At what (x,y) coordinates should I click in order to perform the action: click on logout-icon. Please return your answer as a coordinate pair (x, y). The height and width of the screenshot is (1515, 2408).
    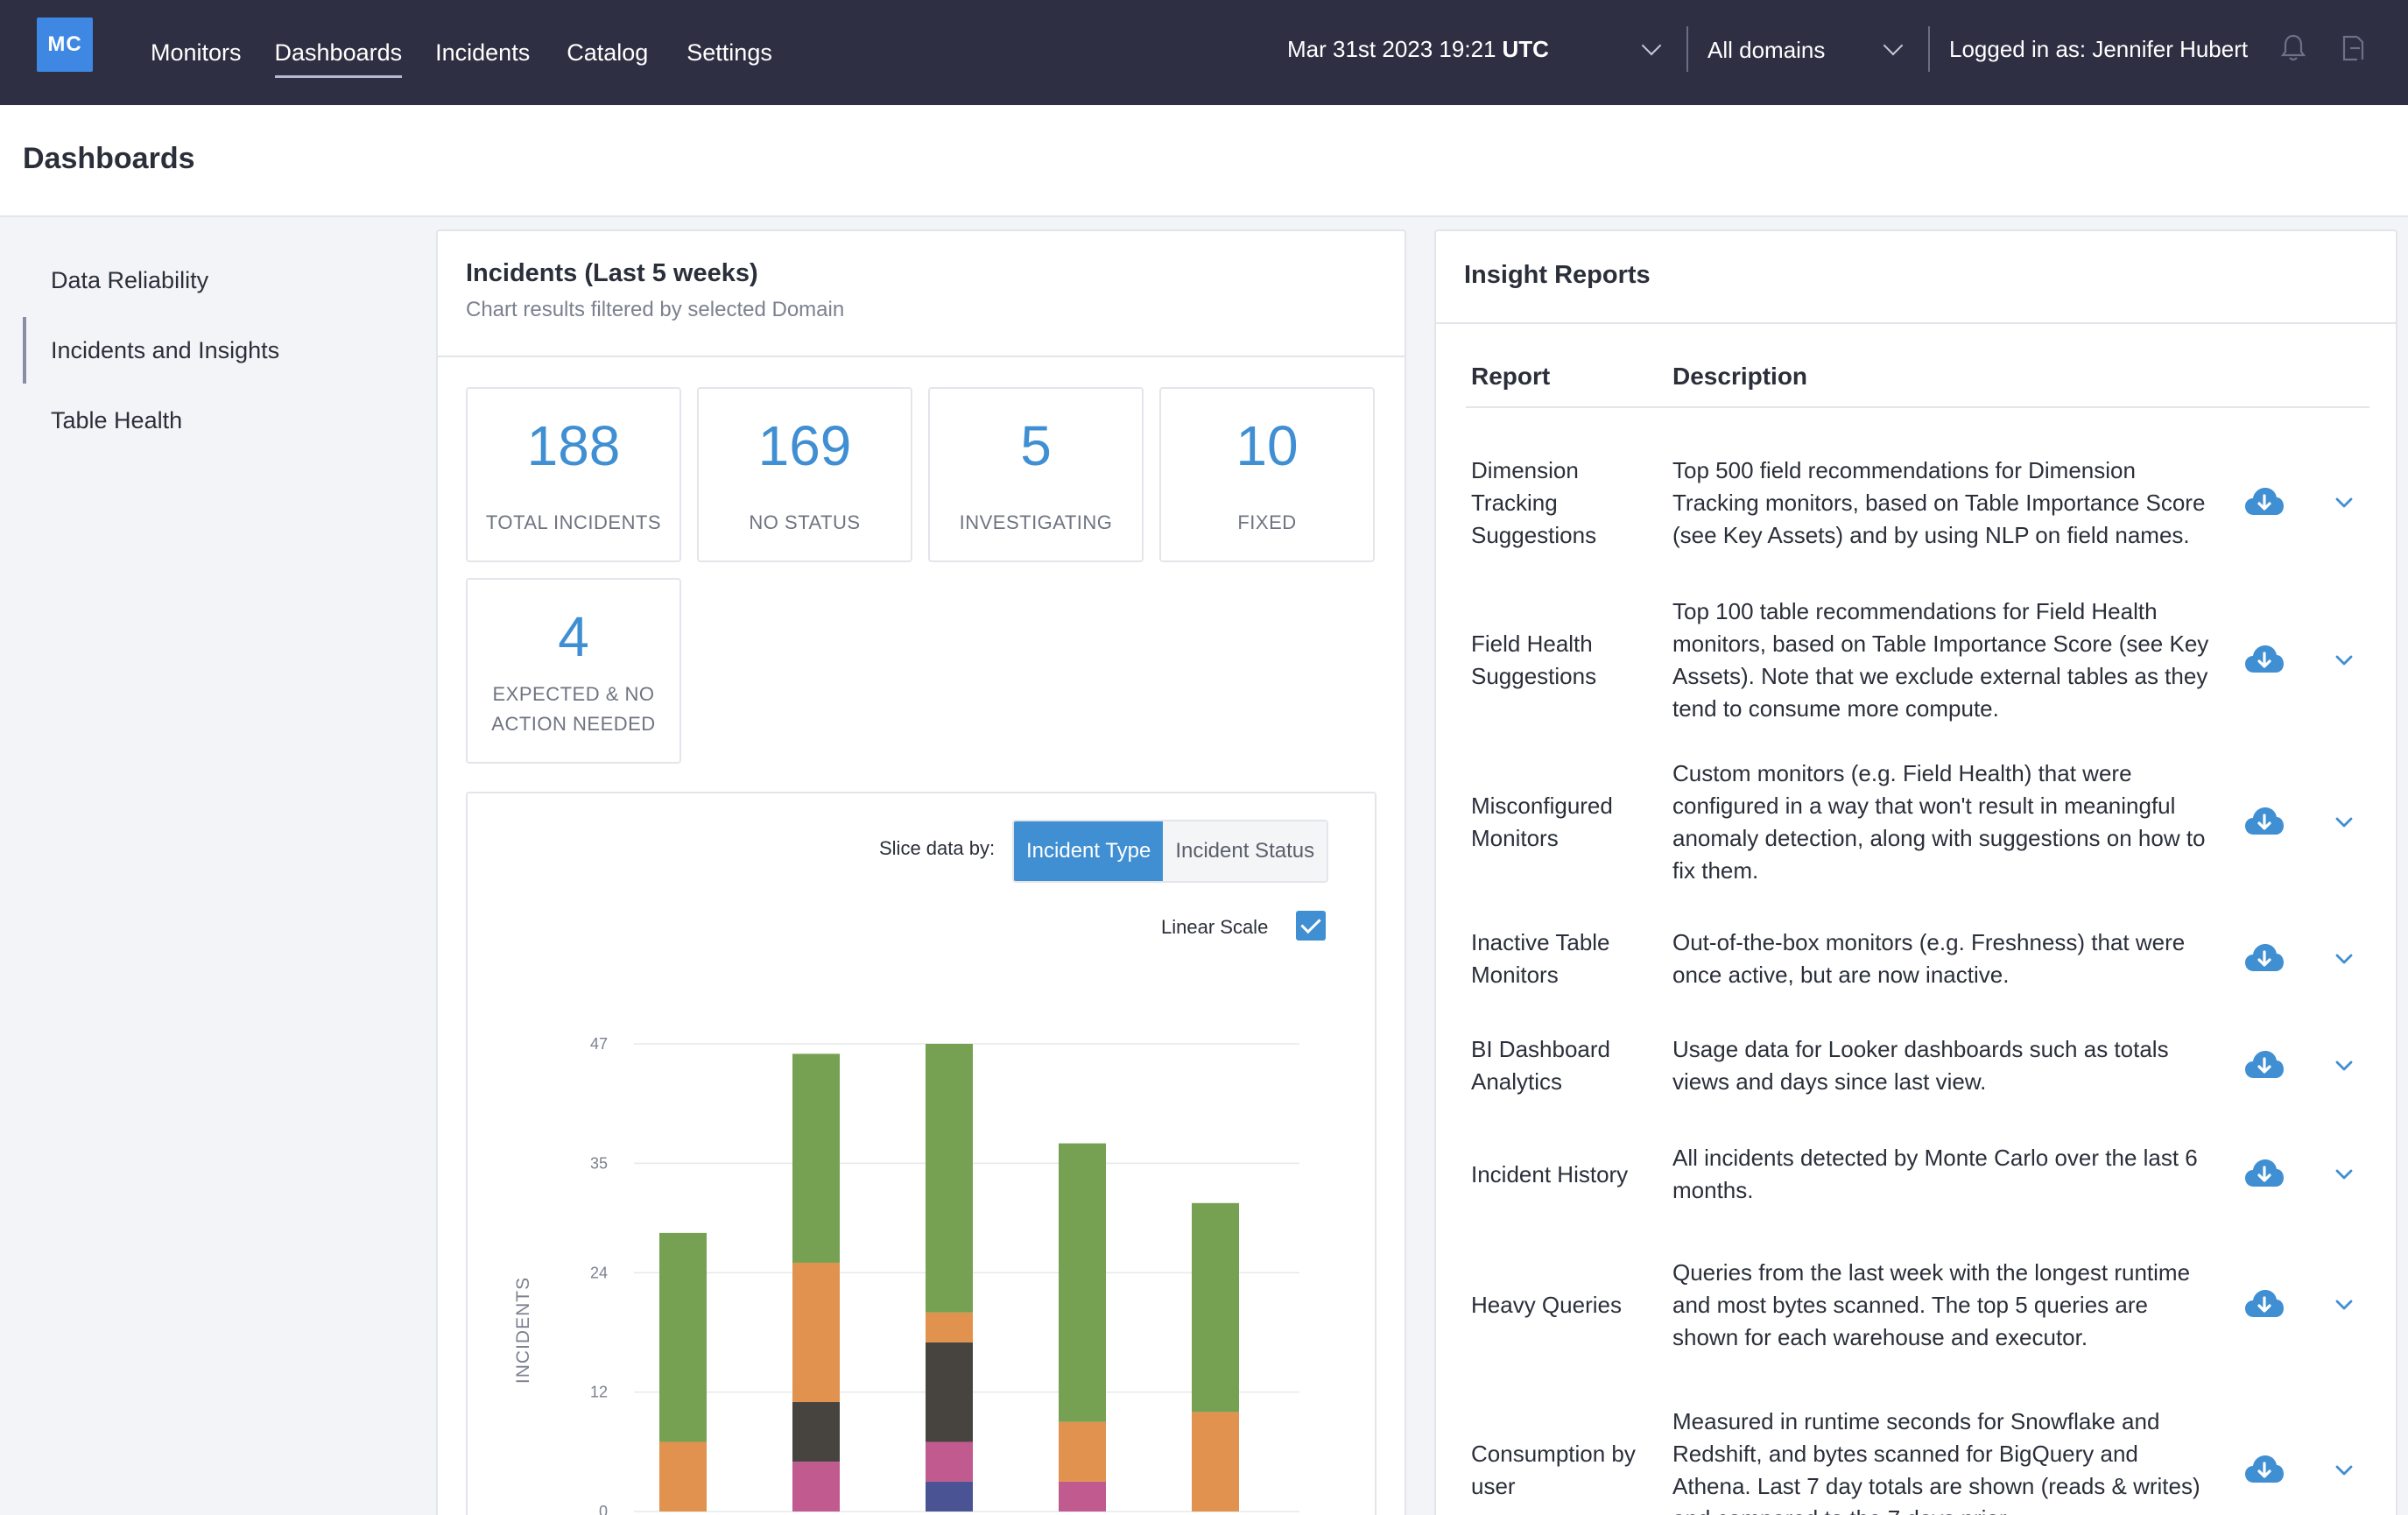
    Looking at the image, I should click on (2354, 48).